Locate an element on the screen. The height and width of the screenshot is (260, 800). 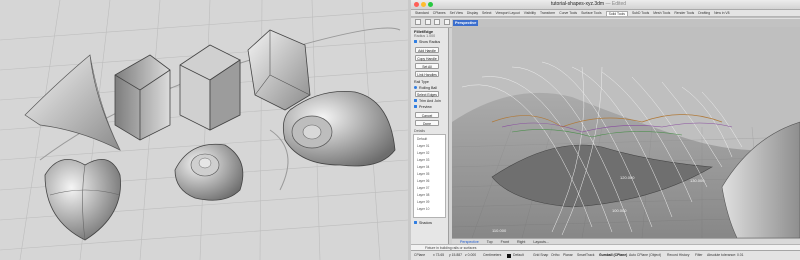
layer-color-swatch is located at coordinates (509, 255).